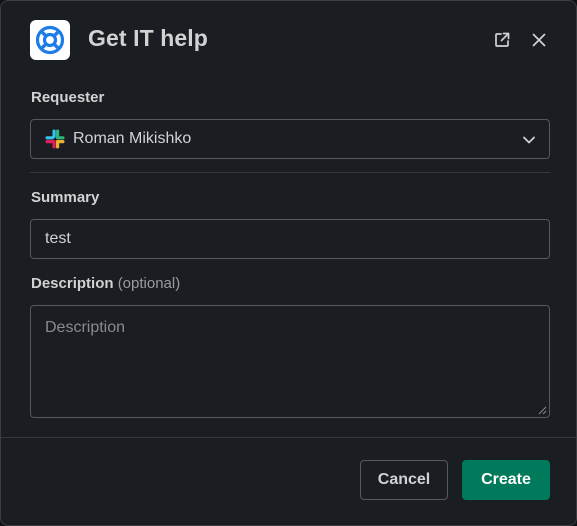 This screenshot has width=577, height=526. What do you see at coordinates (58, 238) in the screenshot?
I see `summary-value: test` at bounding box center [58, 238].